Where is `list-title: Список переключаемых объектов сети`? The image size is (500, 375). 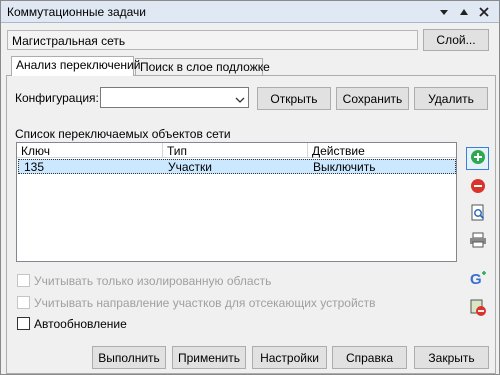 list-title: Список переключаемых объектов сети is located at coordinates (123, 134).